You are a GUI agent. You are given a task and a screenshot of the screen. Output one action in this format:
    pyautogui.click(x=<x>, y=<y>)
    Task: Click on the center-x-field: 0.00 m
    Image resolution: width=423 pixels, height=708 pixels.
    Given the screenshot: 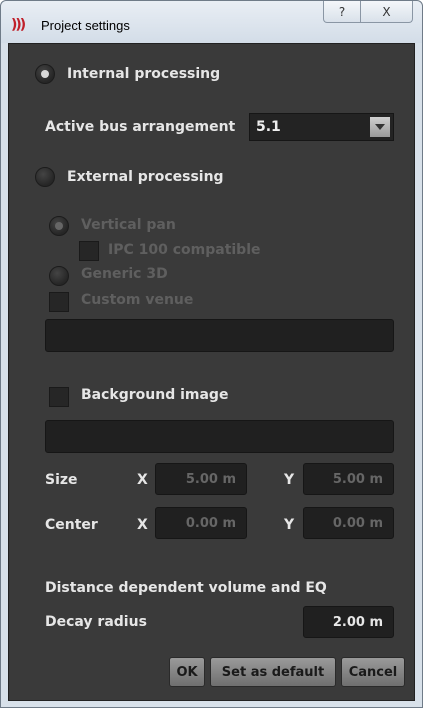 What is the action you would take?
    pyautogui.click(x=201, y=523)
    